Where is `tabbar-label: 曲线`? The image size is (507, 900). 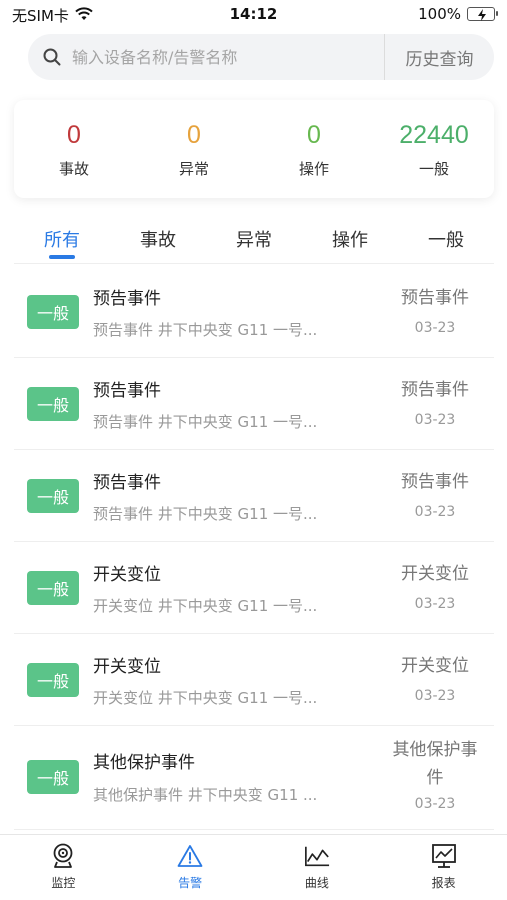 tabbar-label: 曲线 is located at coordinates (316, 883).